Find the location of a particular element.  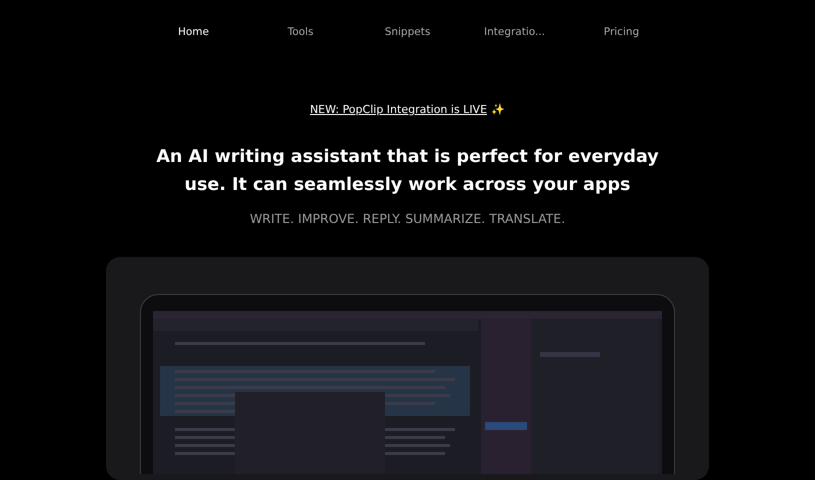

nav-link: Snippets is located at coordinates (407, 32).